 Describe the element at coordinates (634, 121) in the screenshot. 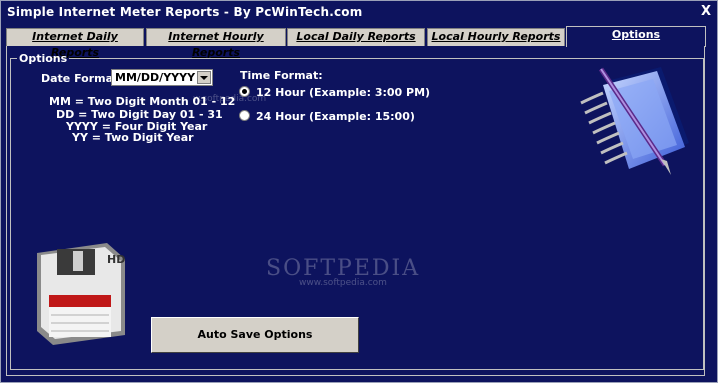

I see `notebook-pen-icon` at that location.